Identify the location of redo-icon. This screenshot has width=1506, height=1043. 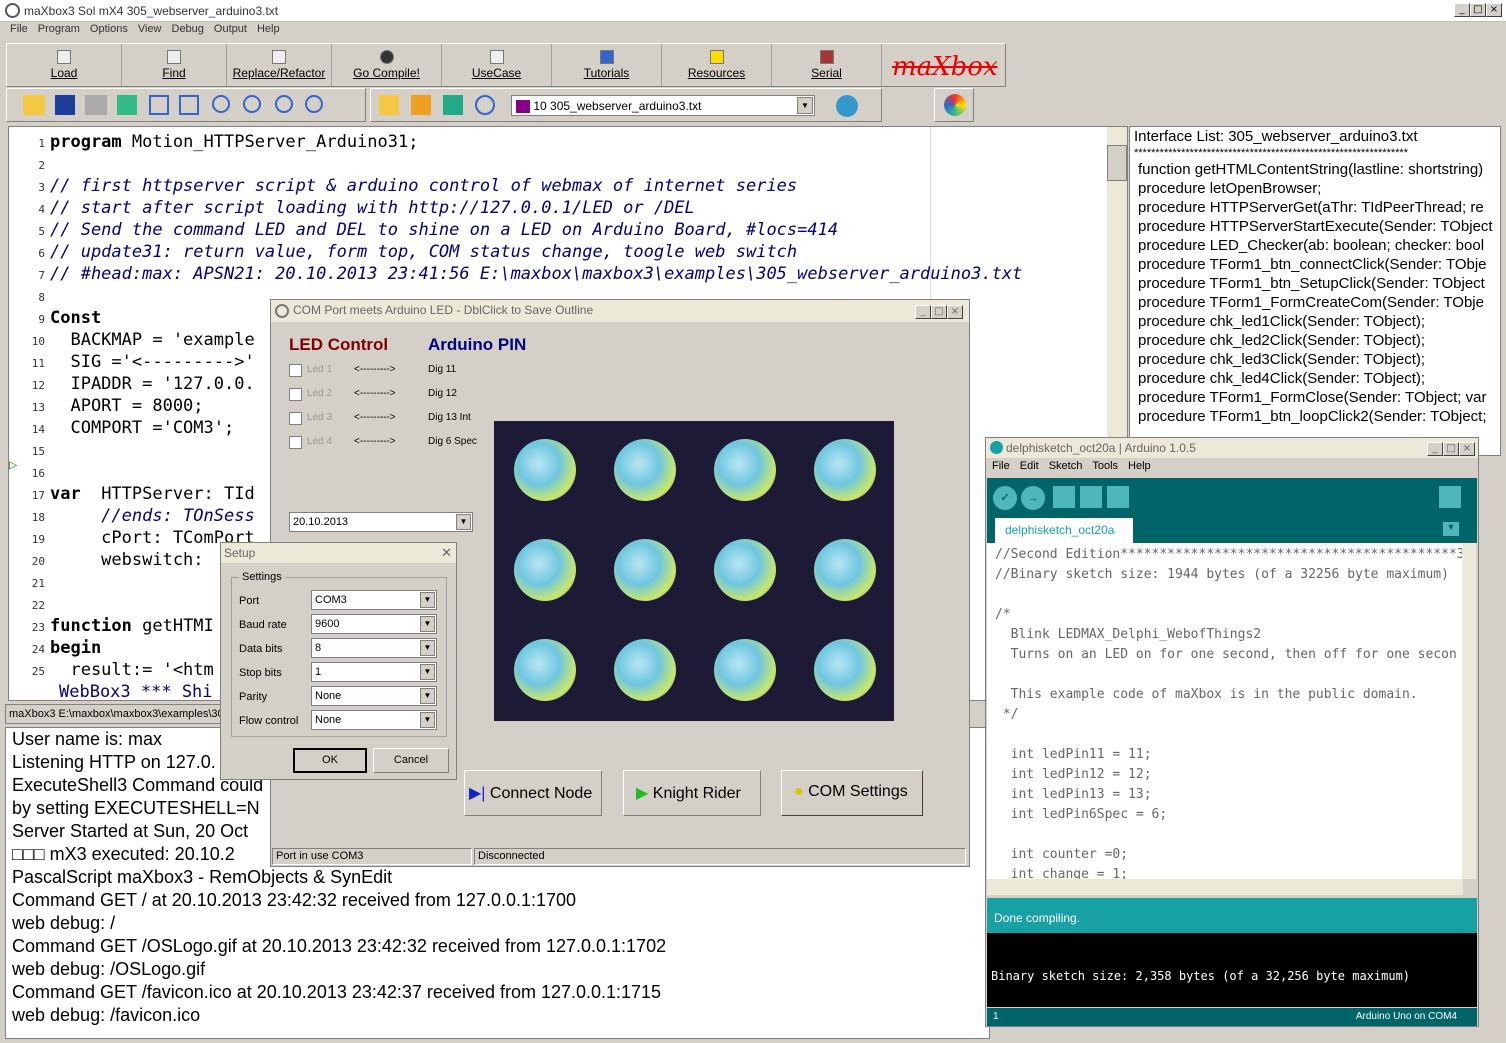
(189, 105).